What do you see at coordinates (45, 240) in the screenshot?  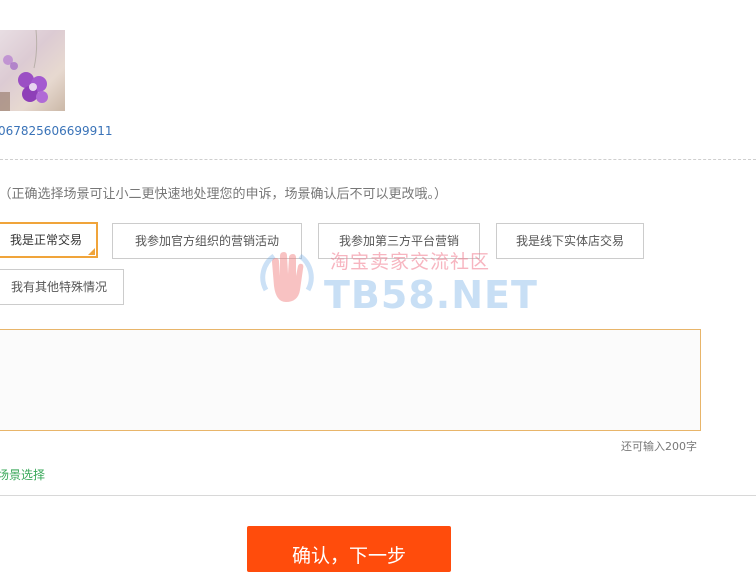 I see `scene-option-label: 我是正常交易` at bounding box center [45, 240].